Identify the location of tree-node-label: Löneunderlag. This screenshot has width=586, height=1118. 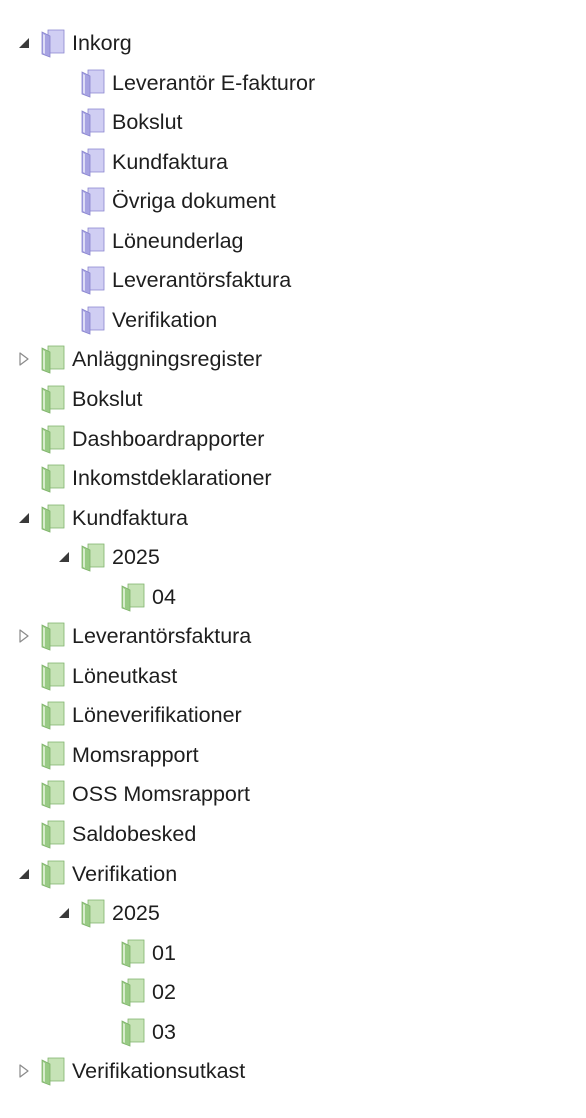
(178, 241).